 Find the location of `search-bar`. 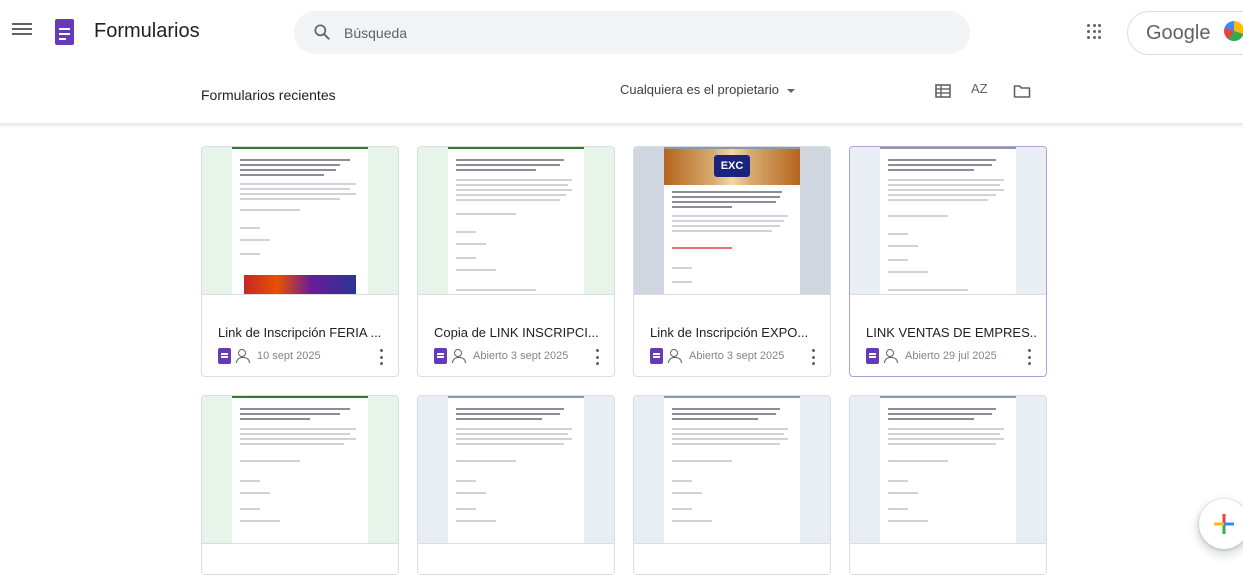

search-bar is located at coordinates (632, 32).